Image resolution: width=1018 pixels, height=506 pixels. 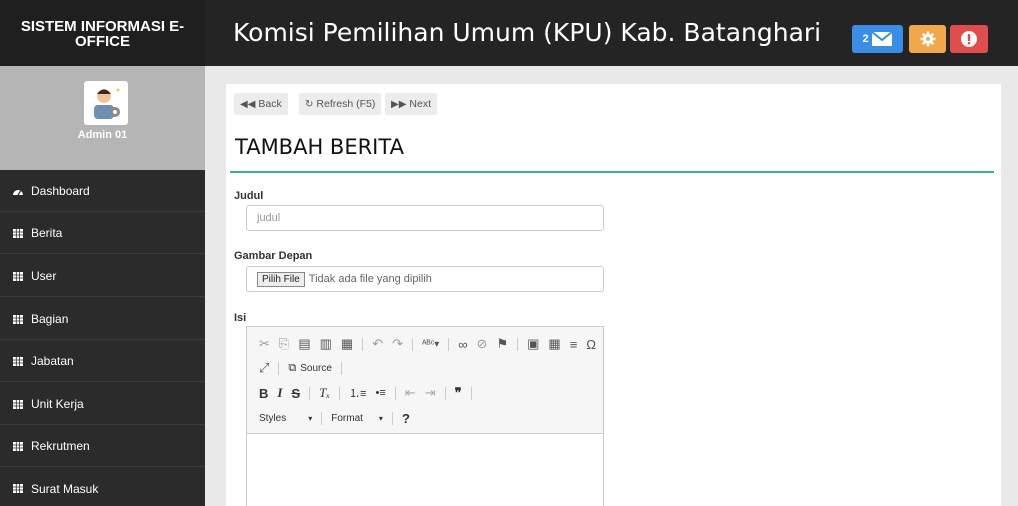 I want to click on user-profile: Admin 01, so click(x=102, y=118).